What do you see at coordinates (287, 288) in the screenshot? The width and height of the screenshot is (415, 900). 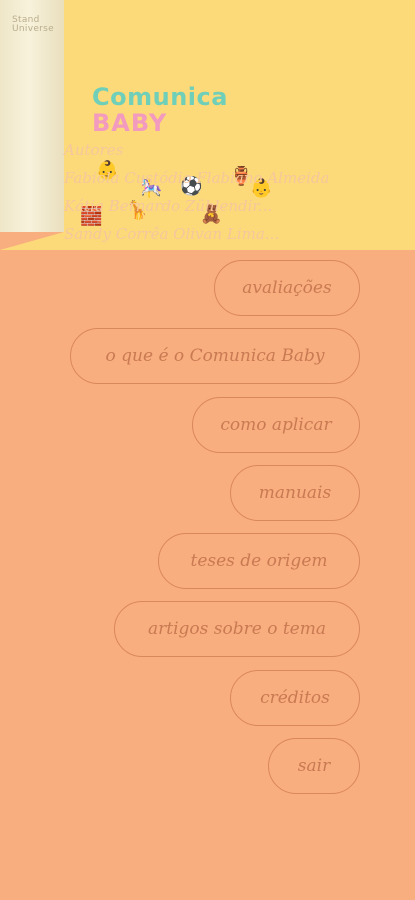 I see `menu-button-avaliacoes: avaliações` at bounding box center [287, 288].